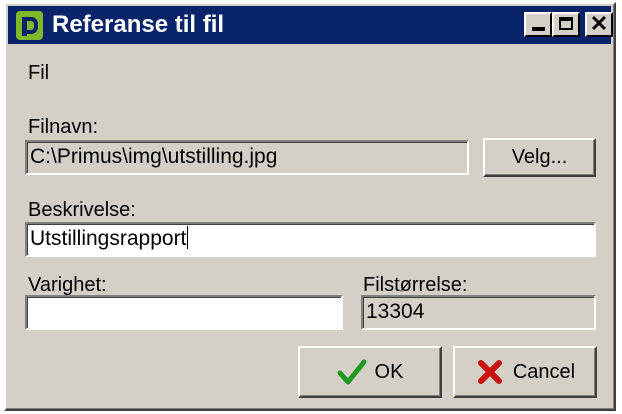  I want to click on cancel-button: Cancel, so click(525, 372).